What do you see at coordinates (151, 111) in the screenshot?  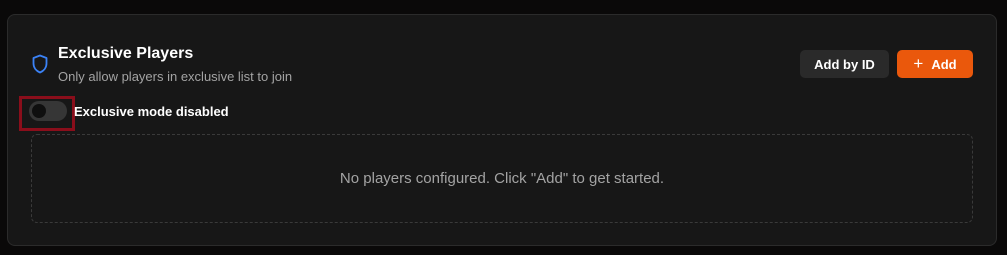 I see `exclusive-mode-label: Exclusive mode disabled` at bounding box center [151, 111].